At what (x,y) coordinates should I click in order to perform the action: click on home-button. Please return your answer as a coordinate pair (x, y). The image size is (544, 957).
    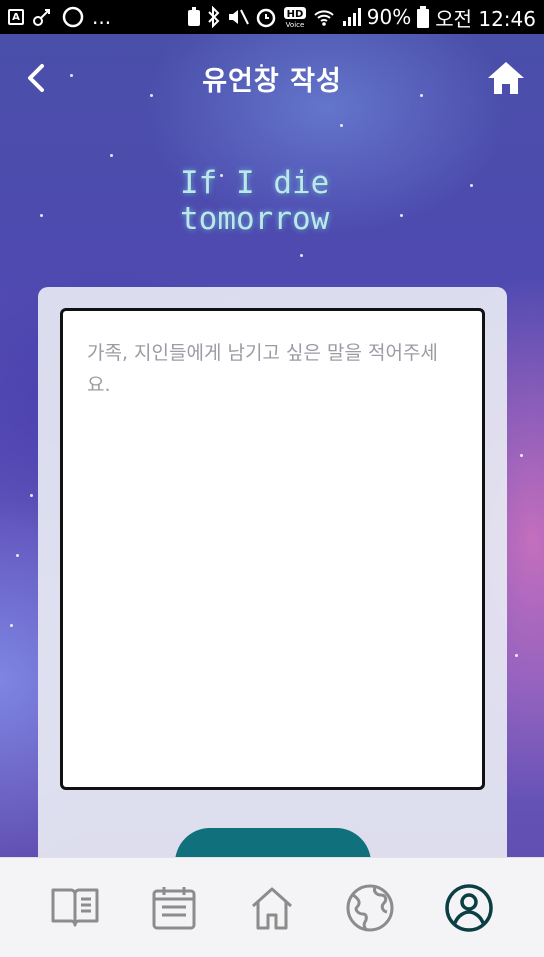
    Looking at the image, I should click on (506, 78).